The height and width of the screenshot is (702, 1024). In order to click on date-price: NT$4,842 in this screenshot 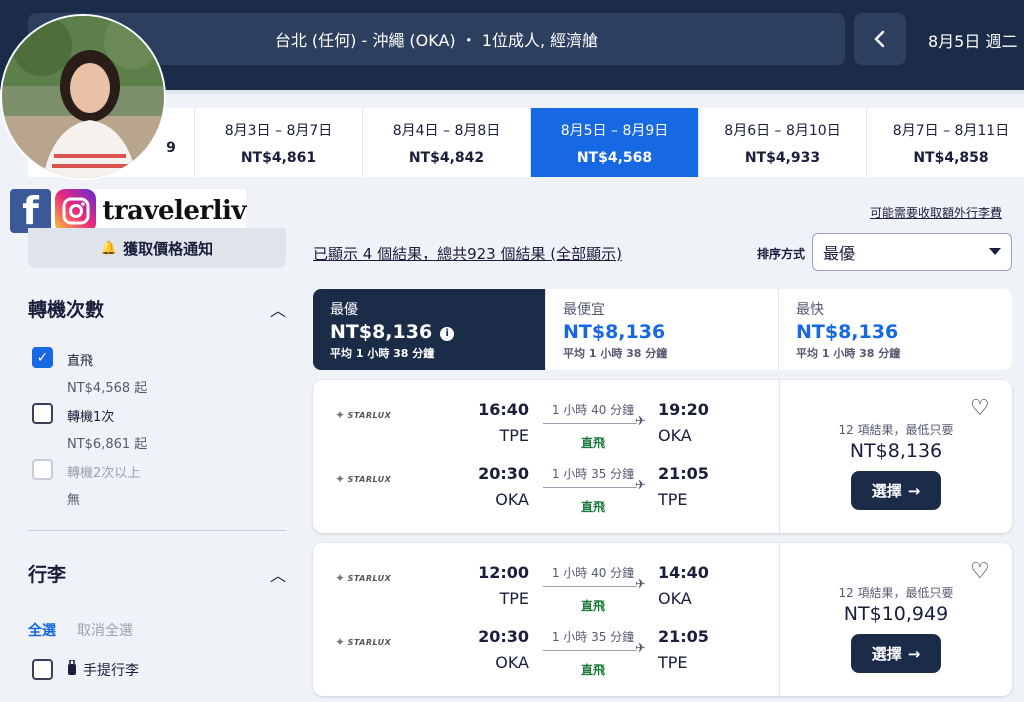, I will do `click(446, 157)`.